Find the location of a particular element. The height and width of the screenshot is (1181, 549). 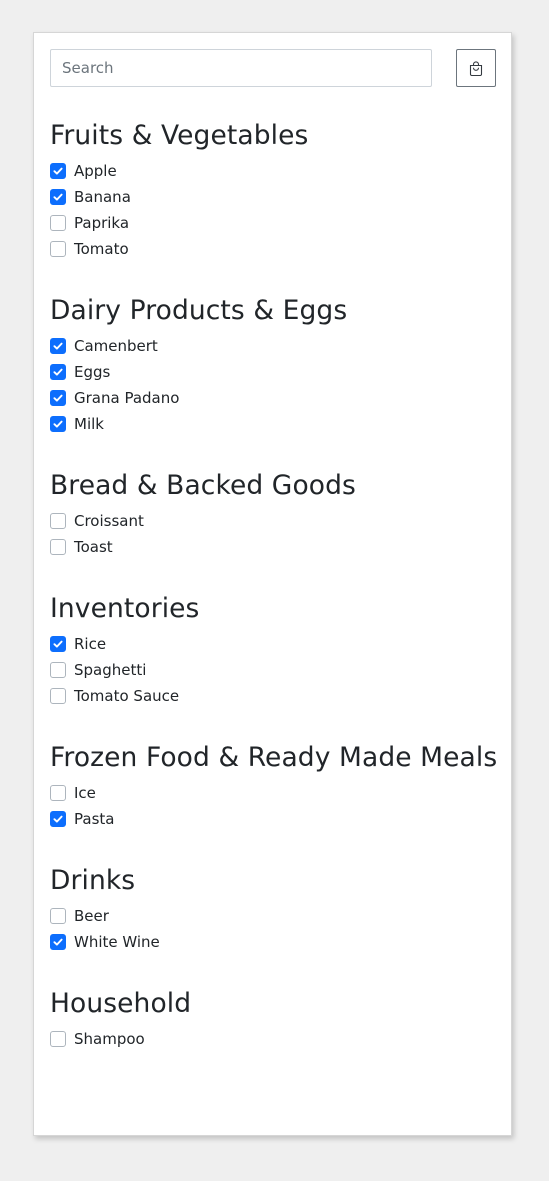

list-item: Pasta is located at coordinates (273, 819).